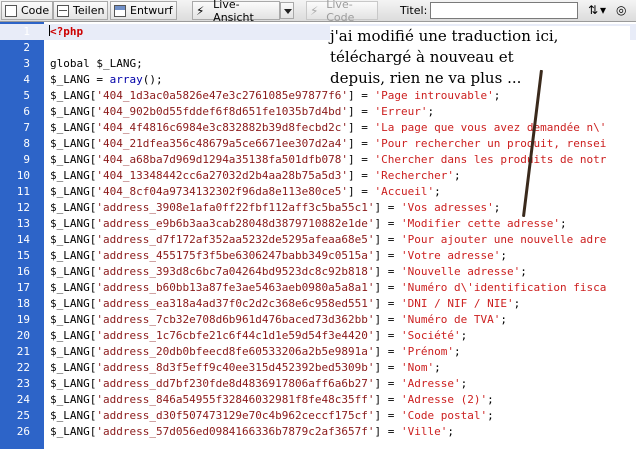 The height and width of the screenshot is (449, 636). Describe the element at coordinates (603, 10) in the screenshot. I see `file-management-dropdown-icon: ▾` at that location.